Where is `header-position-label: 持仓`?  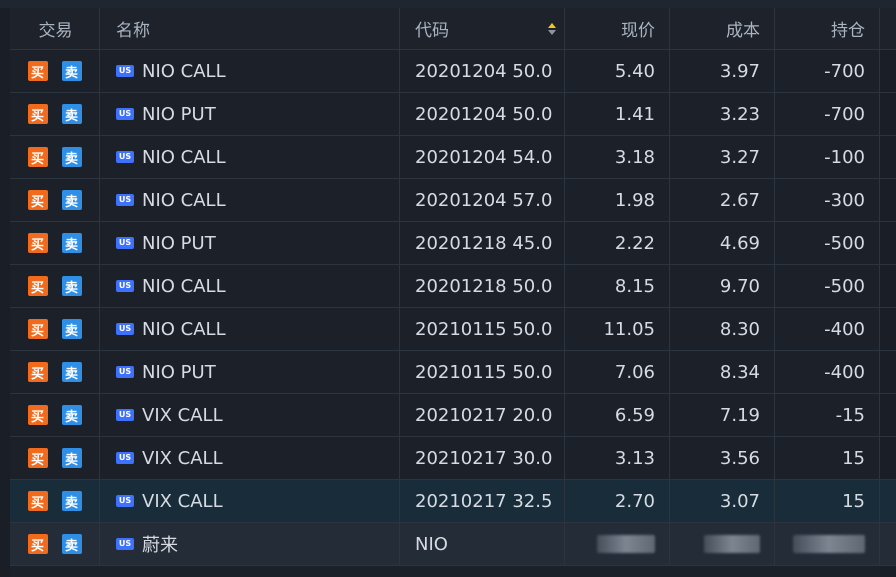
header-position-label: 持仓 is located at coordinates (848, 31).